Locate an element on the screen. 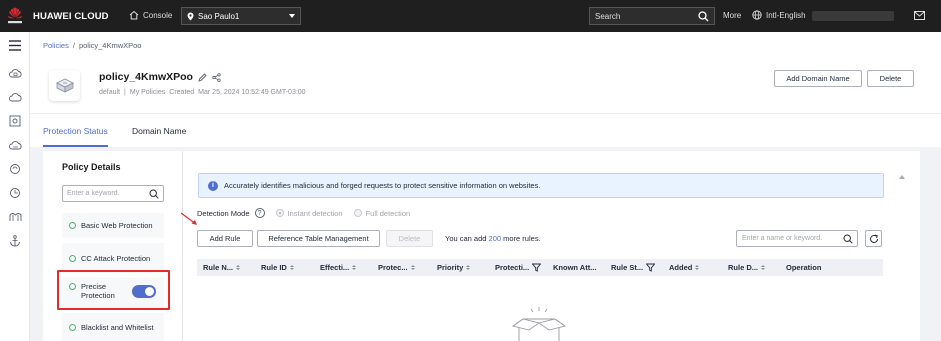 The width and height of the screenshot is (941, 341). reference-table-management-button: Reference Table Management is located at coordinates (318, 238).